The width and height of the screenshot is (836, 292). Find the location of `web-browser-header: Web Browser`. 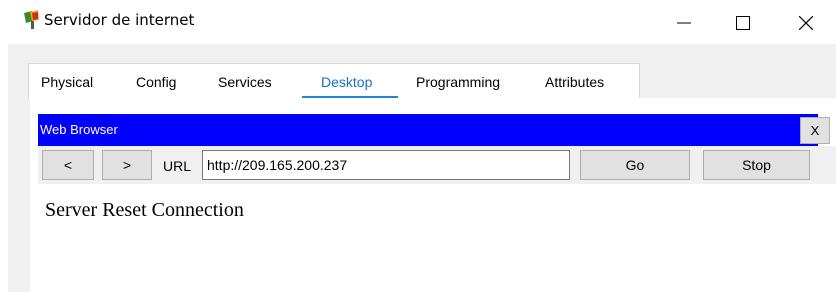

web-browser-header: Web Browser is located at coordinates (428, 130).